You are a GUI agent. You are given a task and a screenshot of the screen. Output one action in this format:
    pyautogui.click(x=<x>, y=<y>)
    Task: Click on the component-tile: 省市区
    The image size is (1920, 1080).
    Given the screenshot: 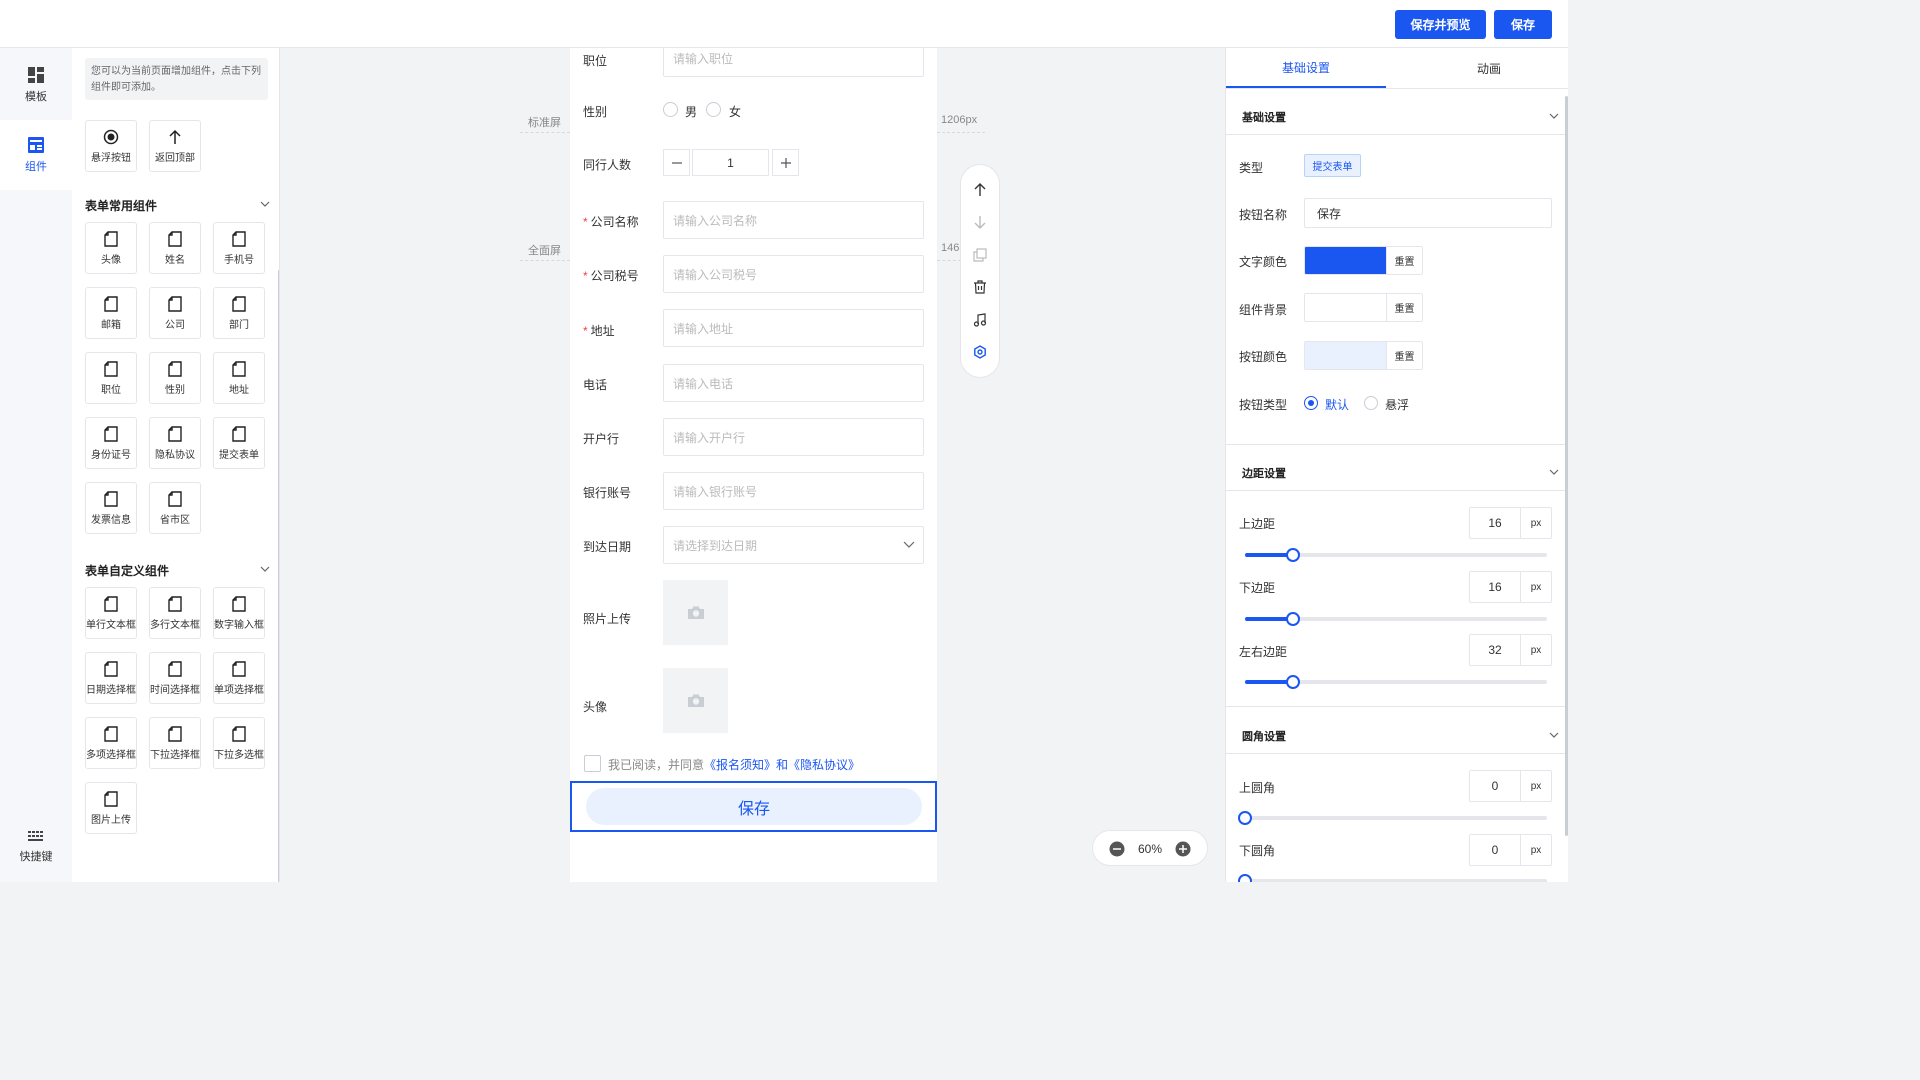 What is the action you would take?
    pyautogui.click(x=175, y=508)
    